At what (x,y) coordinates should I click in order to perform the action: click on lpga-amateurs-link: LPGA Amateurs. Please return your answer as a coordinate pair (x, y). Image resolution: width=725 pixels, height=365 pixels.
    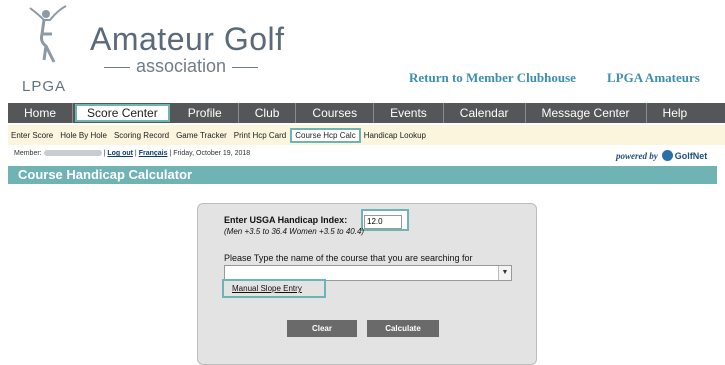
    Looking at the image, I should click on (653, 78).